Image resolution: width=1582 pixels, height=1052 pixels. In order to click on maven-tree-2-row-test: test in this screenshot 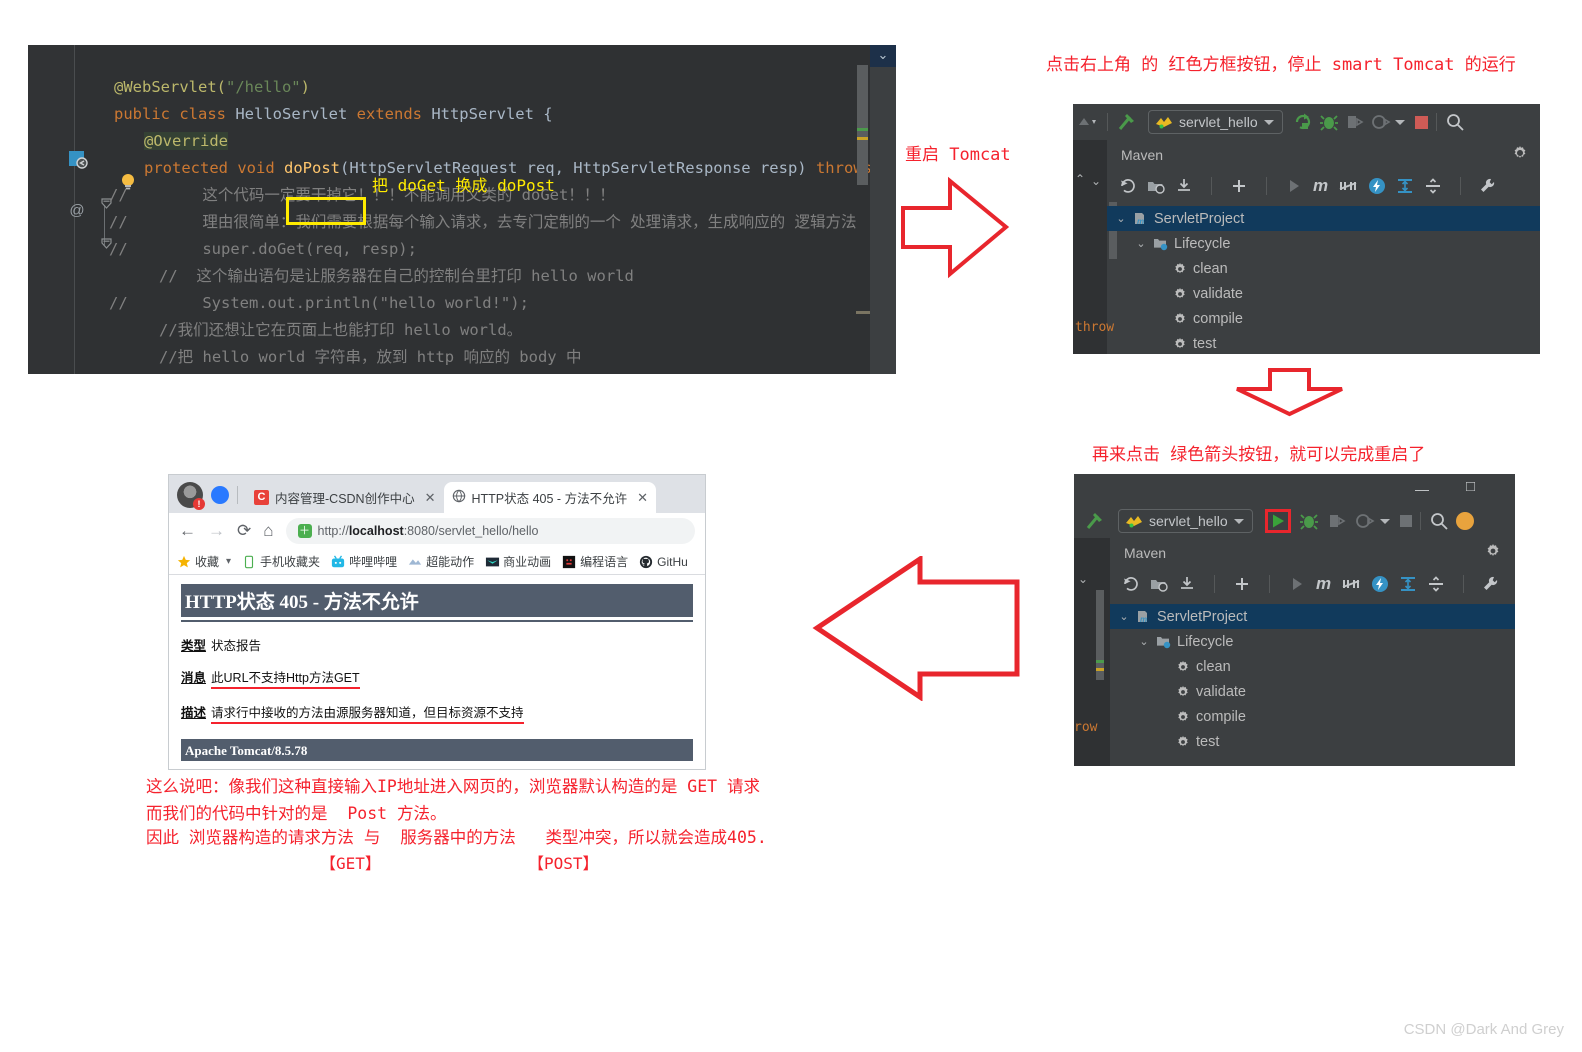, I will do `click(1312, 741)`.